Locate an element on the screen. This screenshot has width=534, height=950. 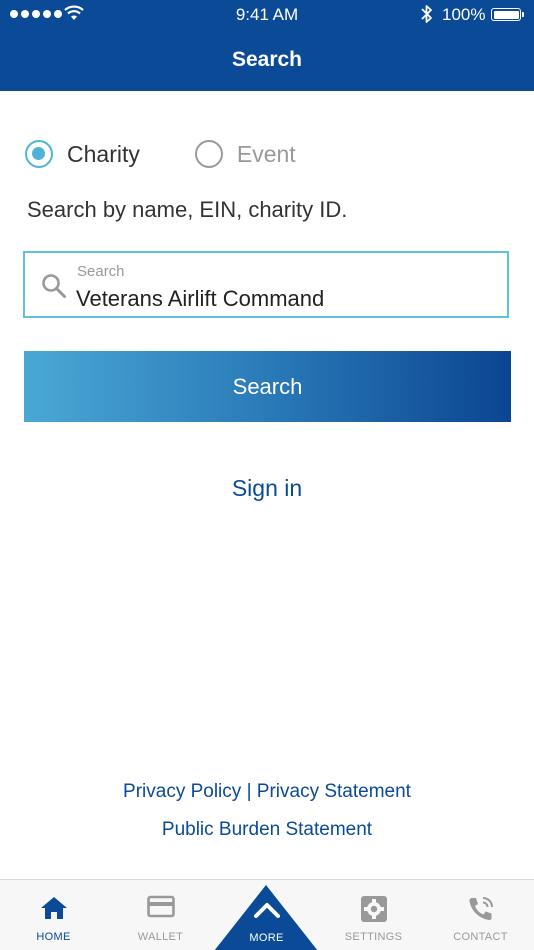
search-icon is located at coordinates (54, 286).